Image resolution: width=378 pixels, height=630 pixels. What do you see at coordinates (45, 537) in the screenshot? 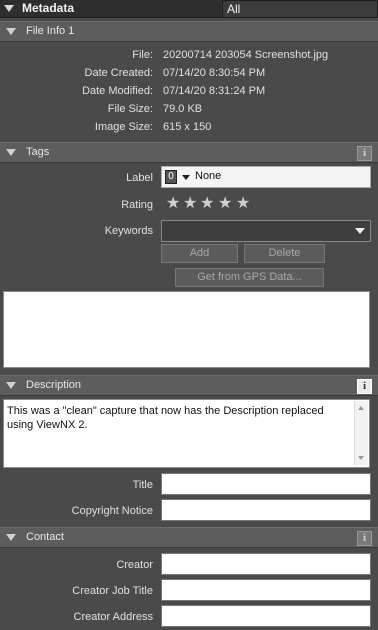
I see `section-title: Contact` at bounding box center [45, 537].